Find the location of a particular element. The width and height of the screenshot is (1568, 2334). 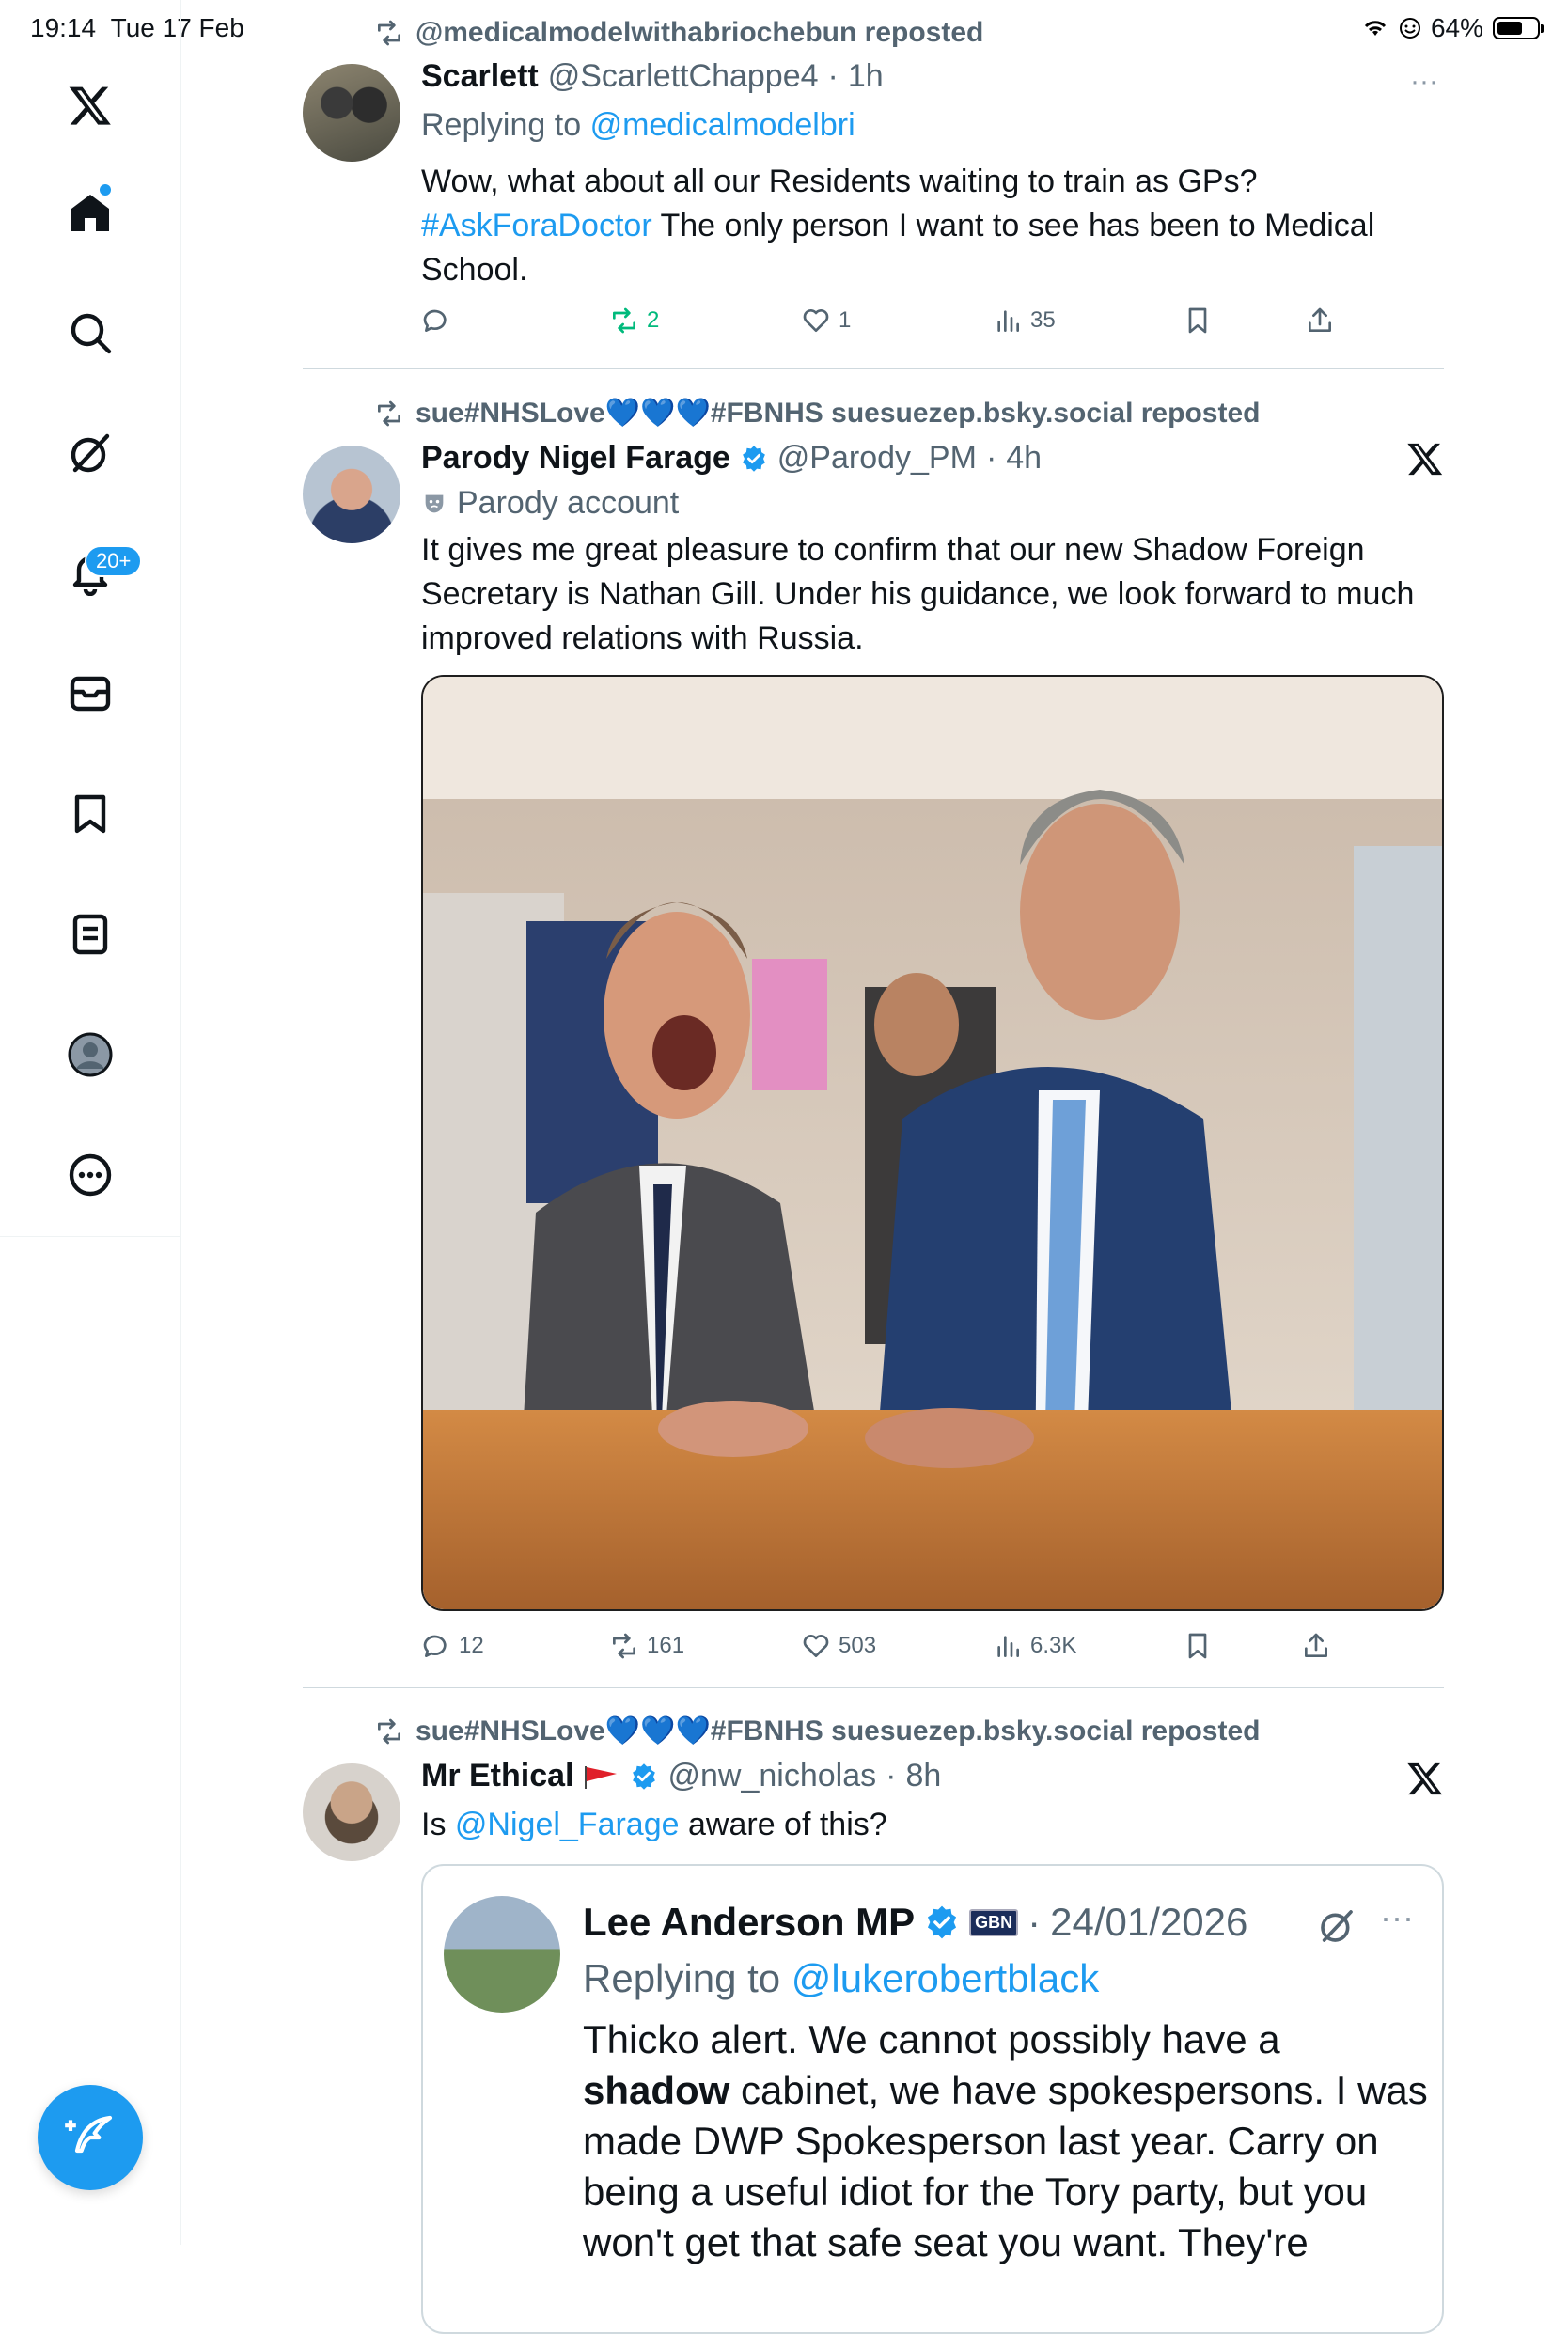

replying-label: Replying to is located at coordinates (501, 125).